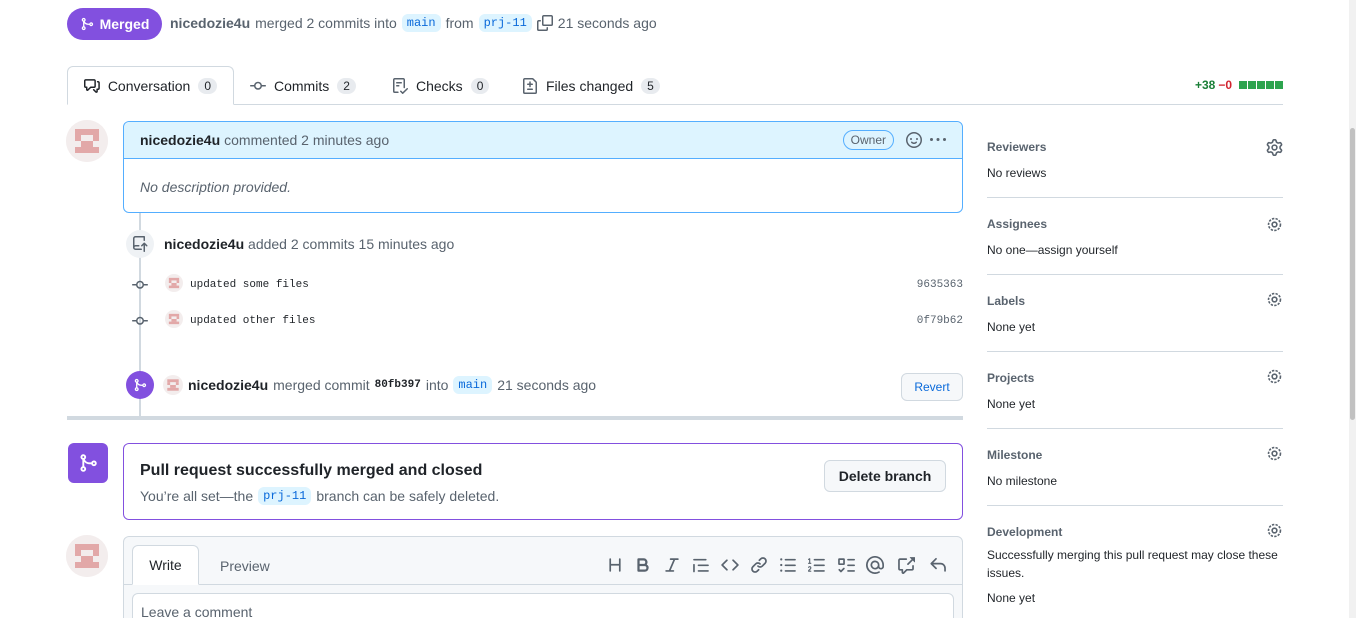  Describe the element at coordinates (1135, 314) in the screenshot. I see `sidebar-labels: Labels None yet` at that location.